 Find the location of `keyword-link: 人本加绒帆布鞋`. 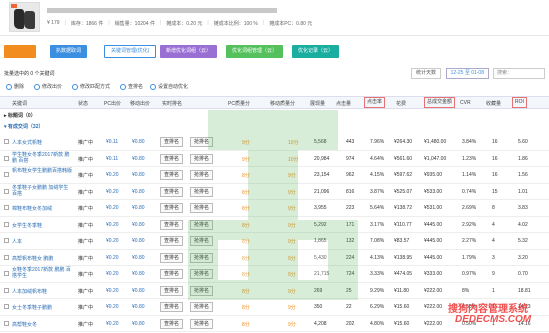

keyword-link: 人本加绒帆布鞋 is located at coordinates (43, 291).